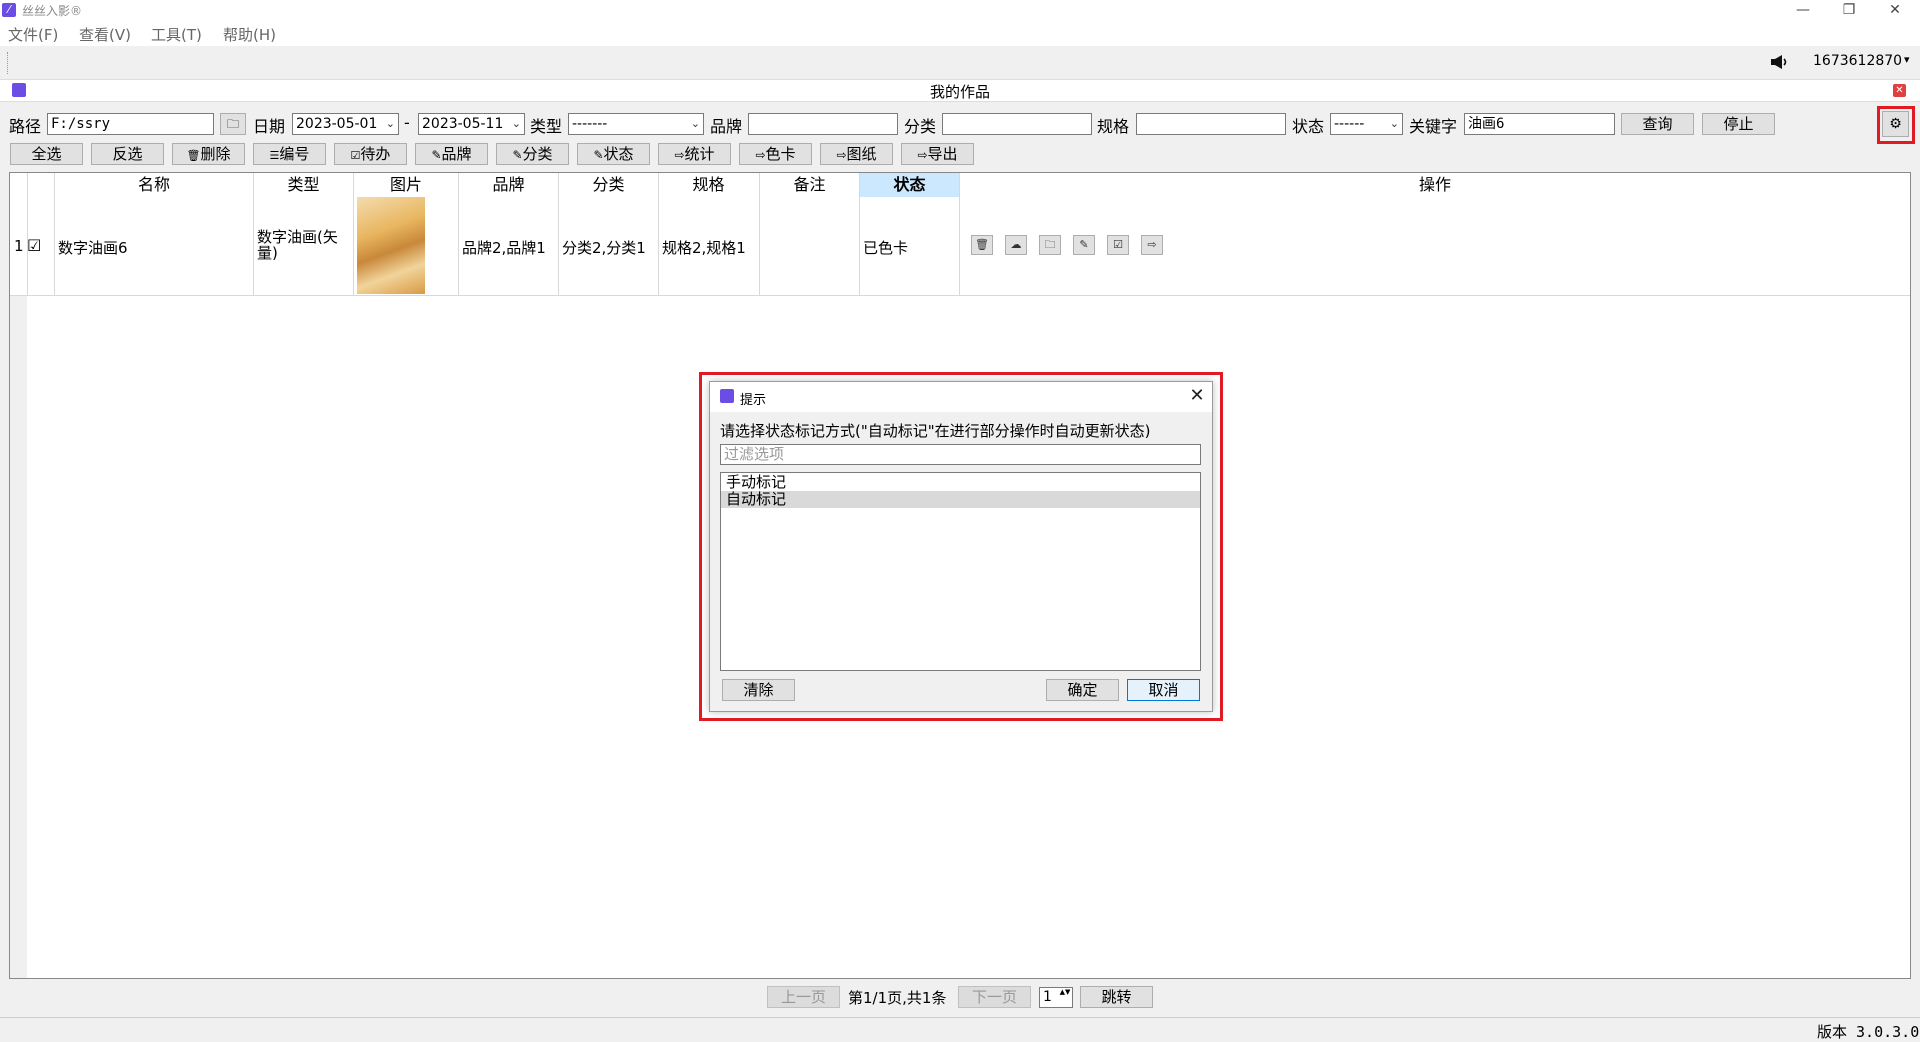 This screenshot has width=1920, height=1042. Describe the element at coordinates (959, 92) in the screenshot. I see `window-title: 我的作品` at that location.